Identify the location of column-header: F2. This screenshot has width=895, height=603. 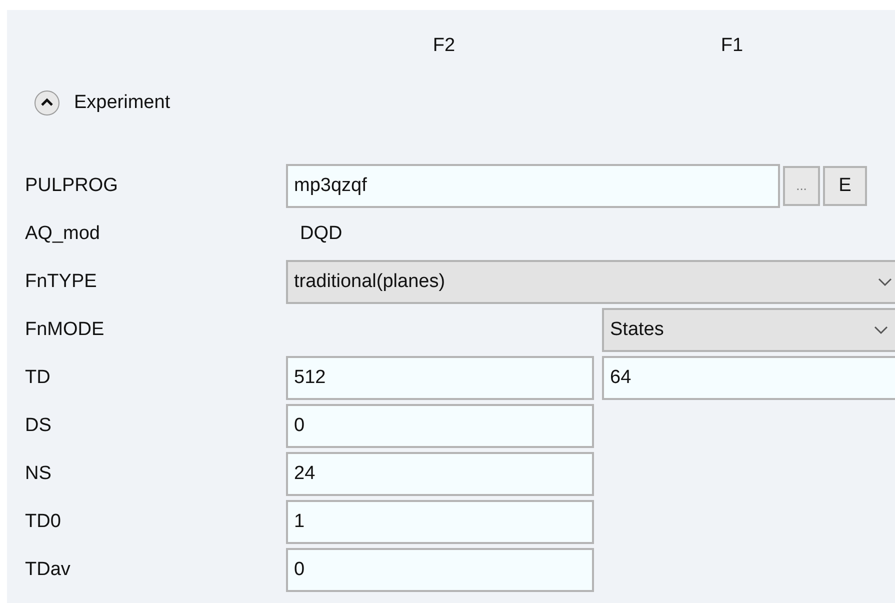
(444, 46).